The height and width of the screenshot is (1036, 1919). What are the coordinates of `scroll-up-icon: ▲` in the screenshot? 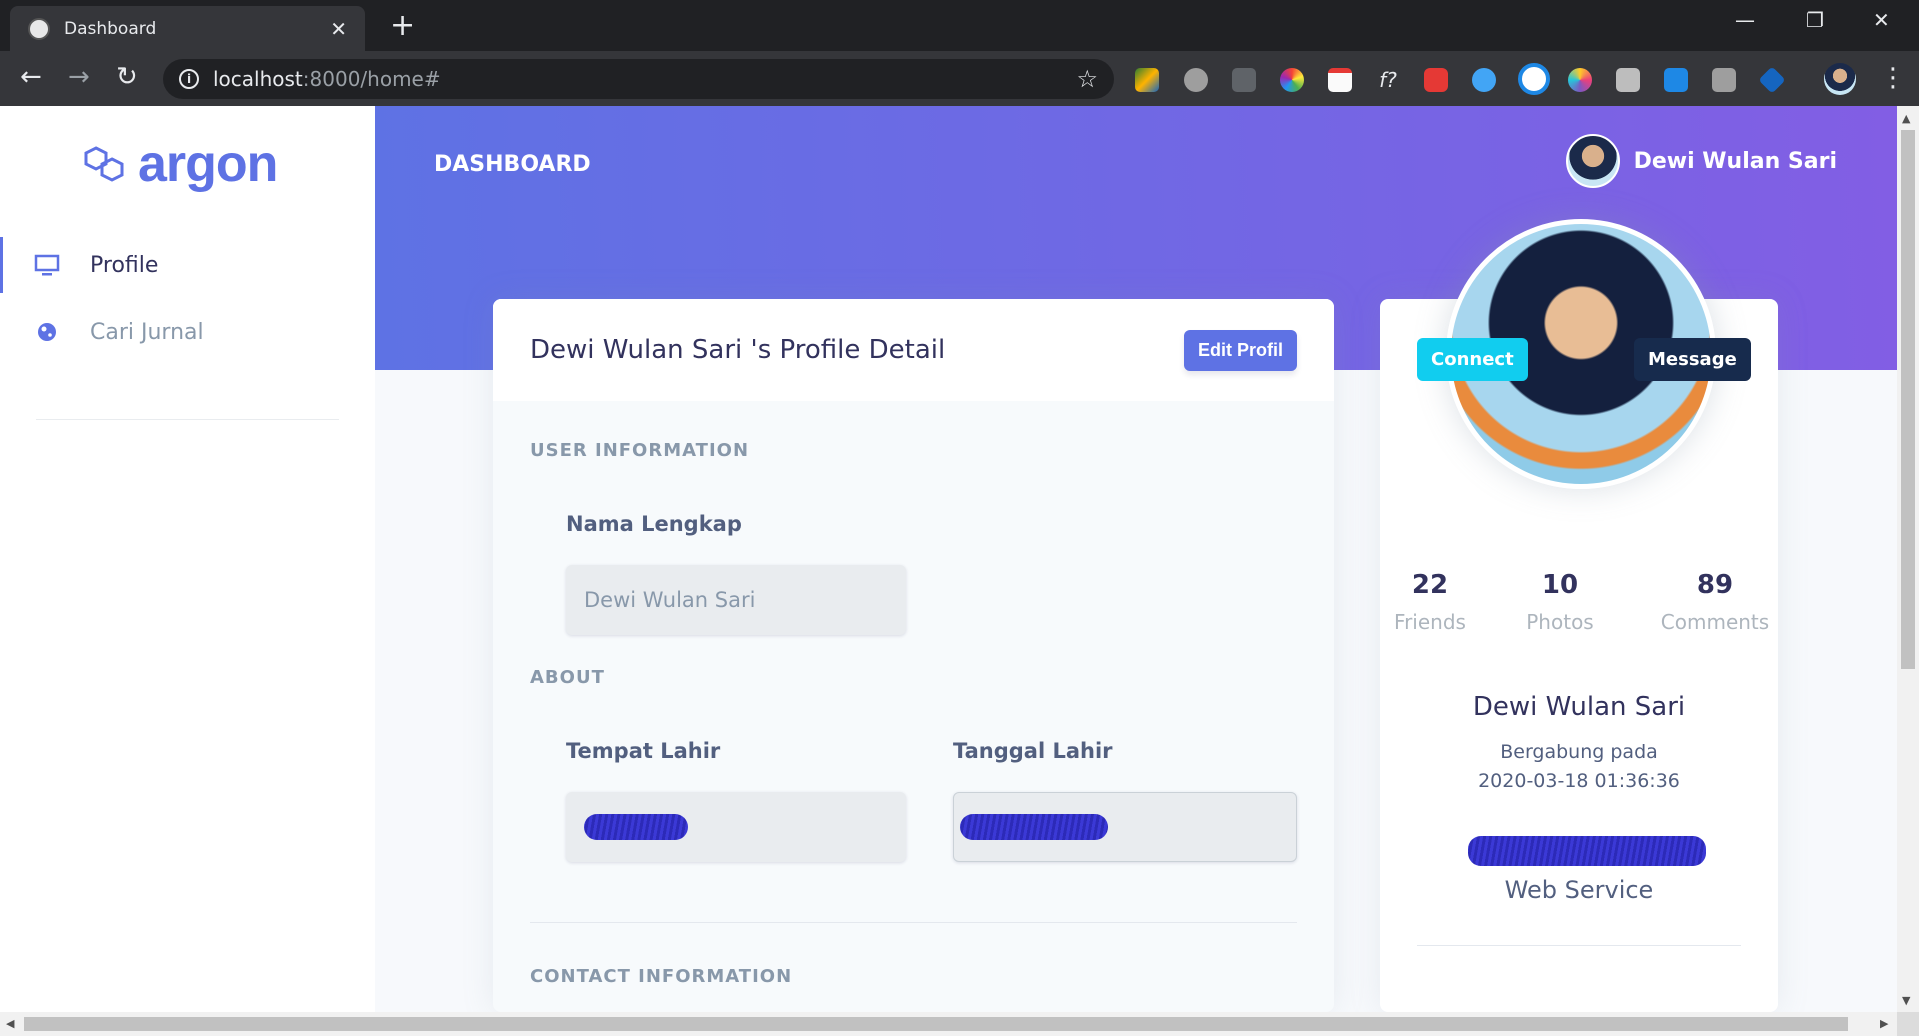 It's located at (1906, 118).